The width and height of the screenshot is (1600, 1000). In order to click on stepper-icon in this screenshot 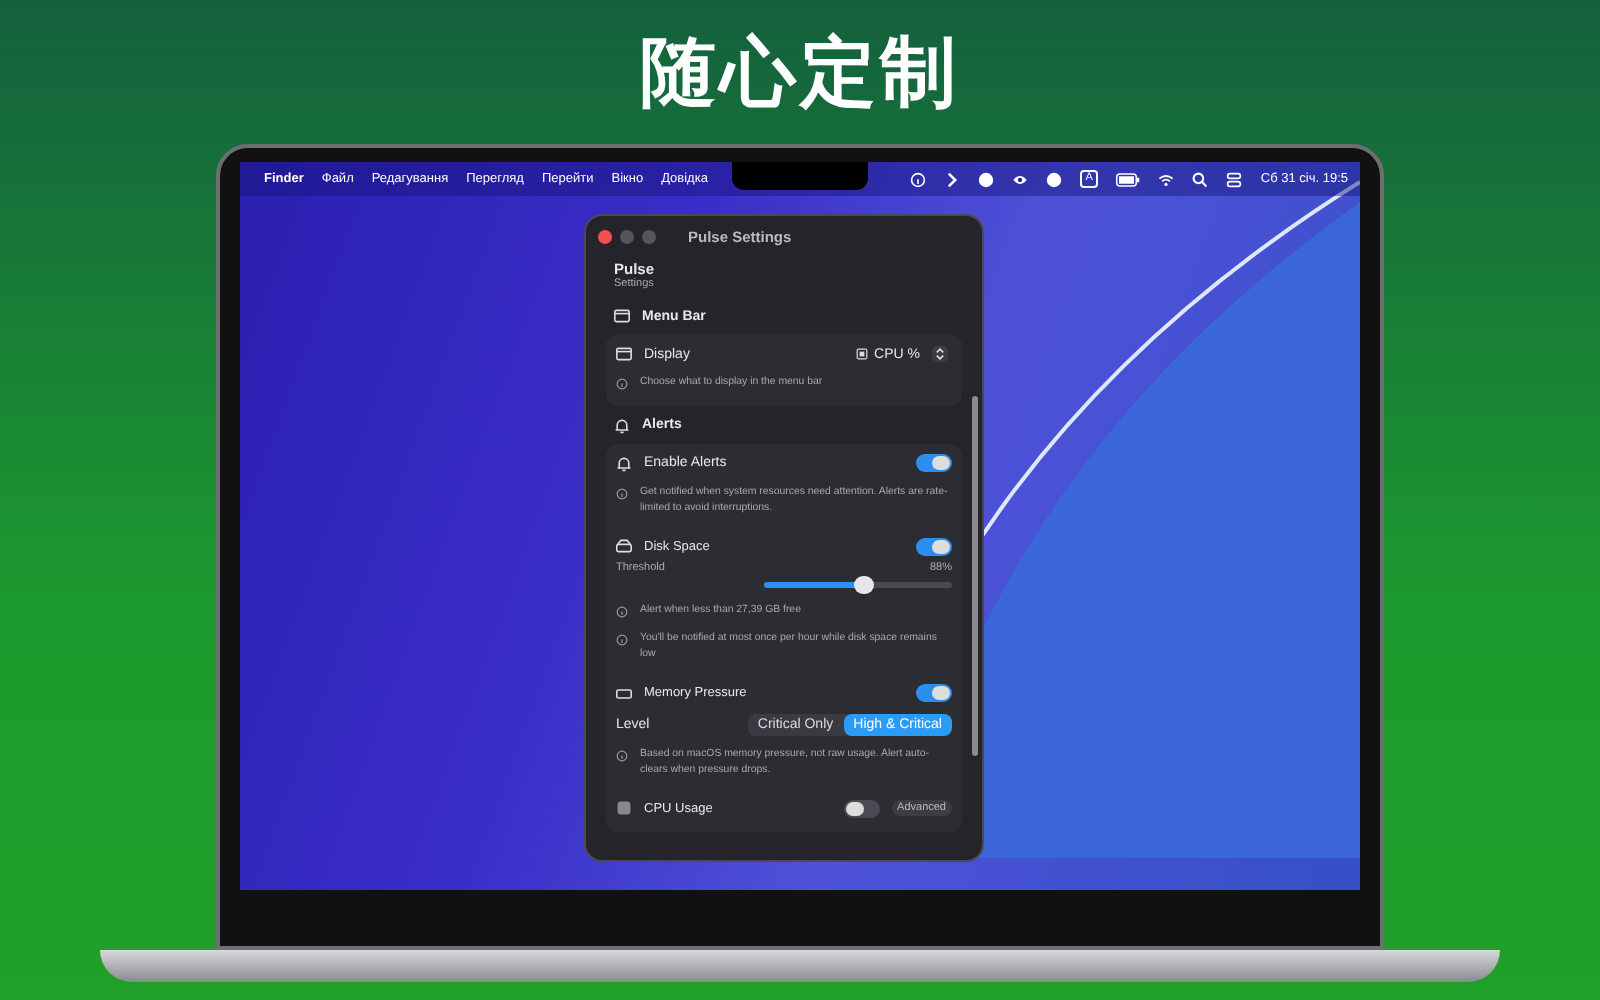, I will do `click(940, 354)`.